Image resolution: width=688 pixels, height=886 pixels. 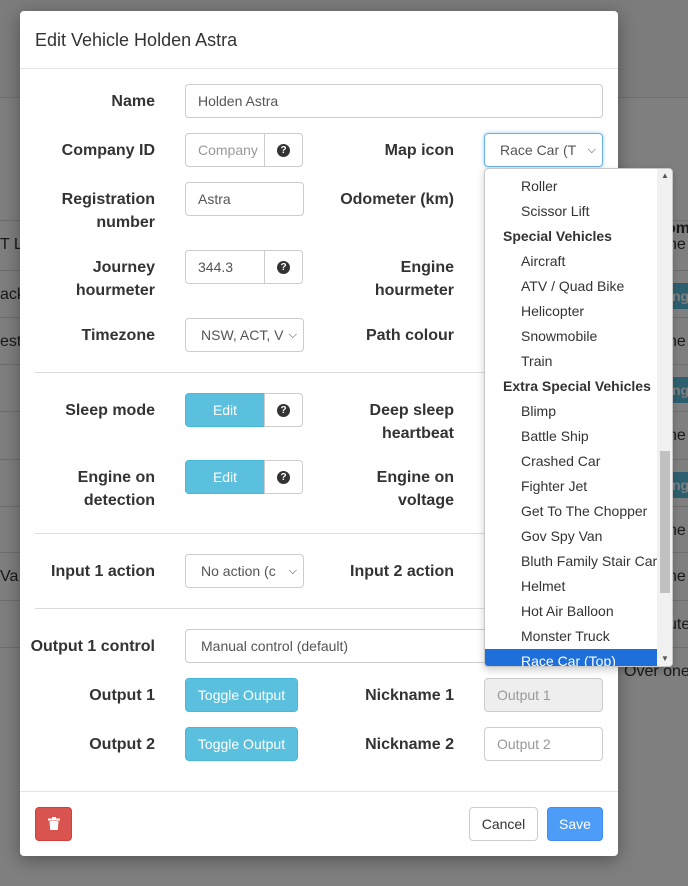 What do you see at coordinates (241, 695) in the screenshot?
I see `output1-toggle-button: Toggle Output` at bounding box center [241, 695].